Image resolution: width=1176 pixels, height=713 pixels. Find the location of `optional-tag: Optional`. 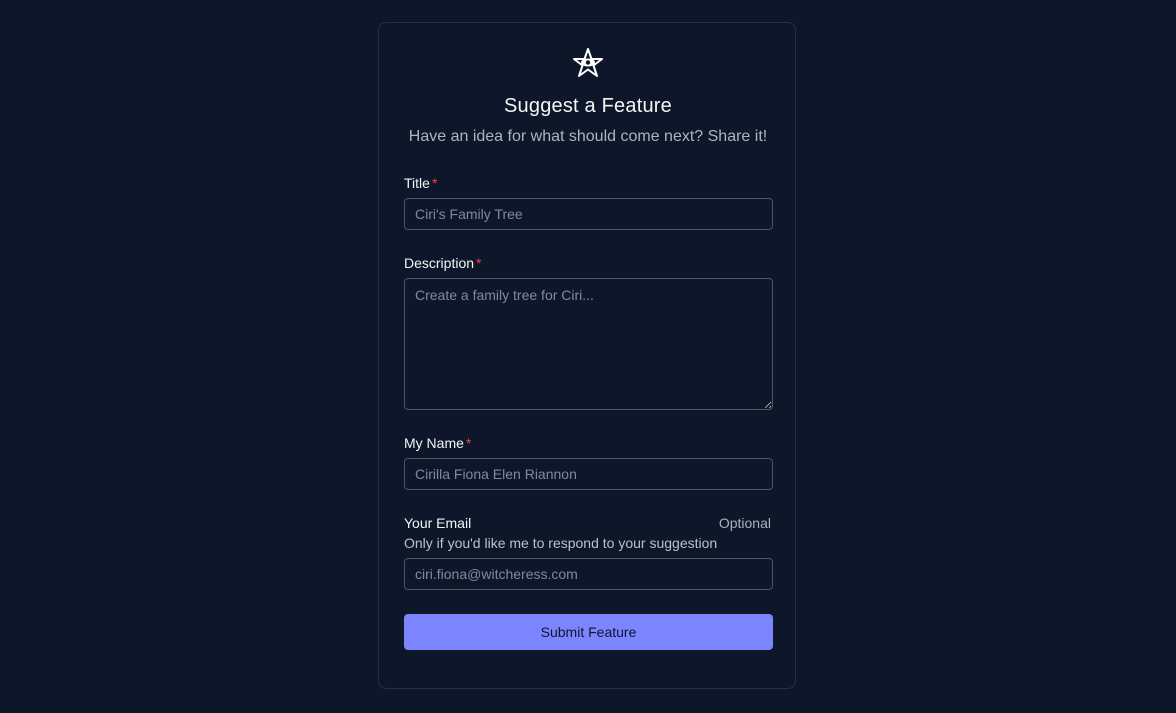

optional-tag: Optional is located at coordinates (744, 523).